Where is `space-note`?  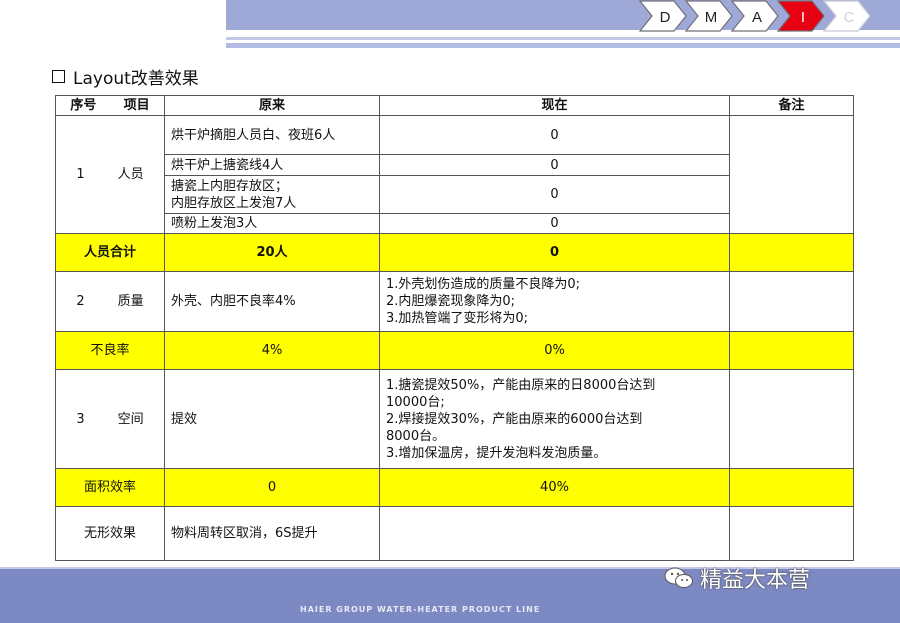
space-note is located at coordinates (791, 419).